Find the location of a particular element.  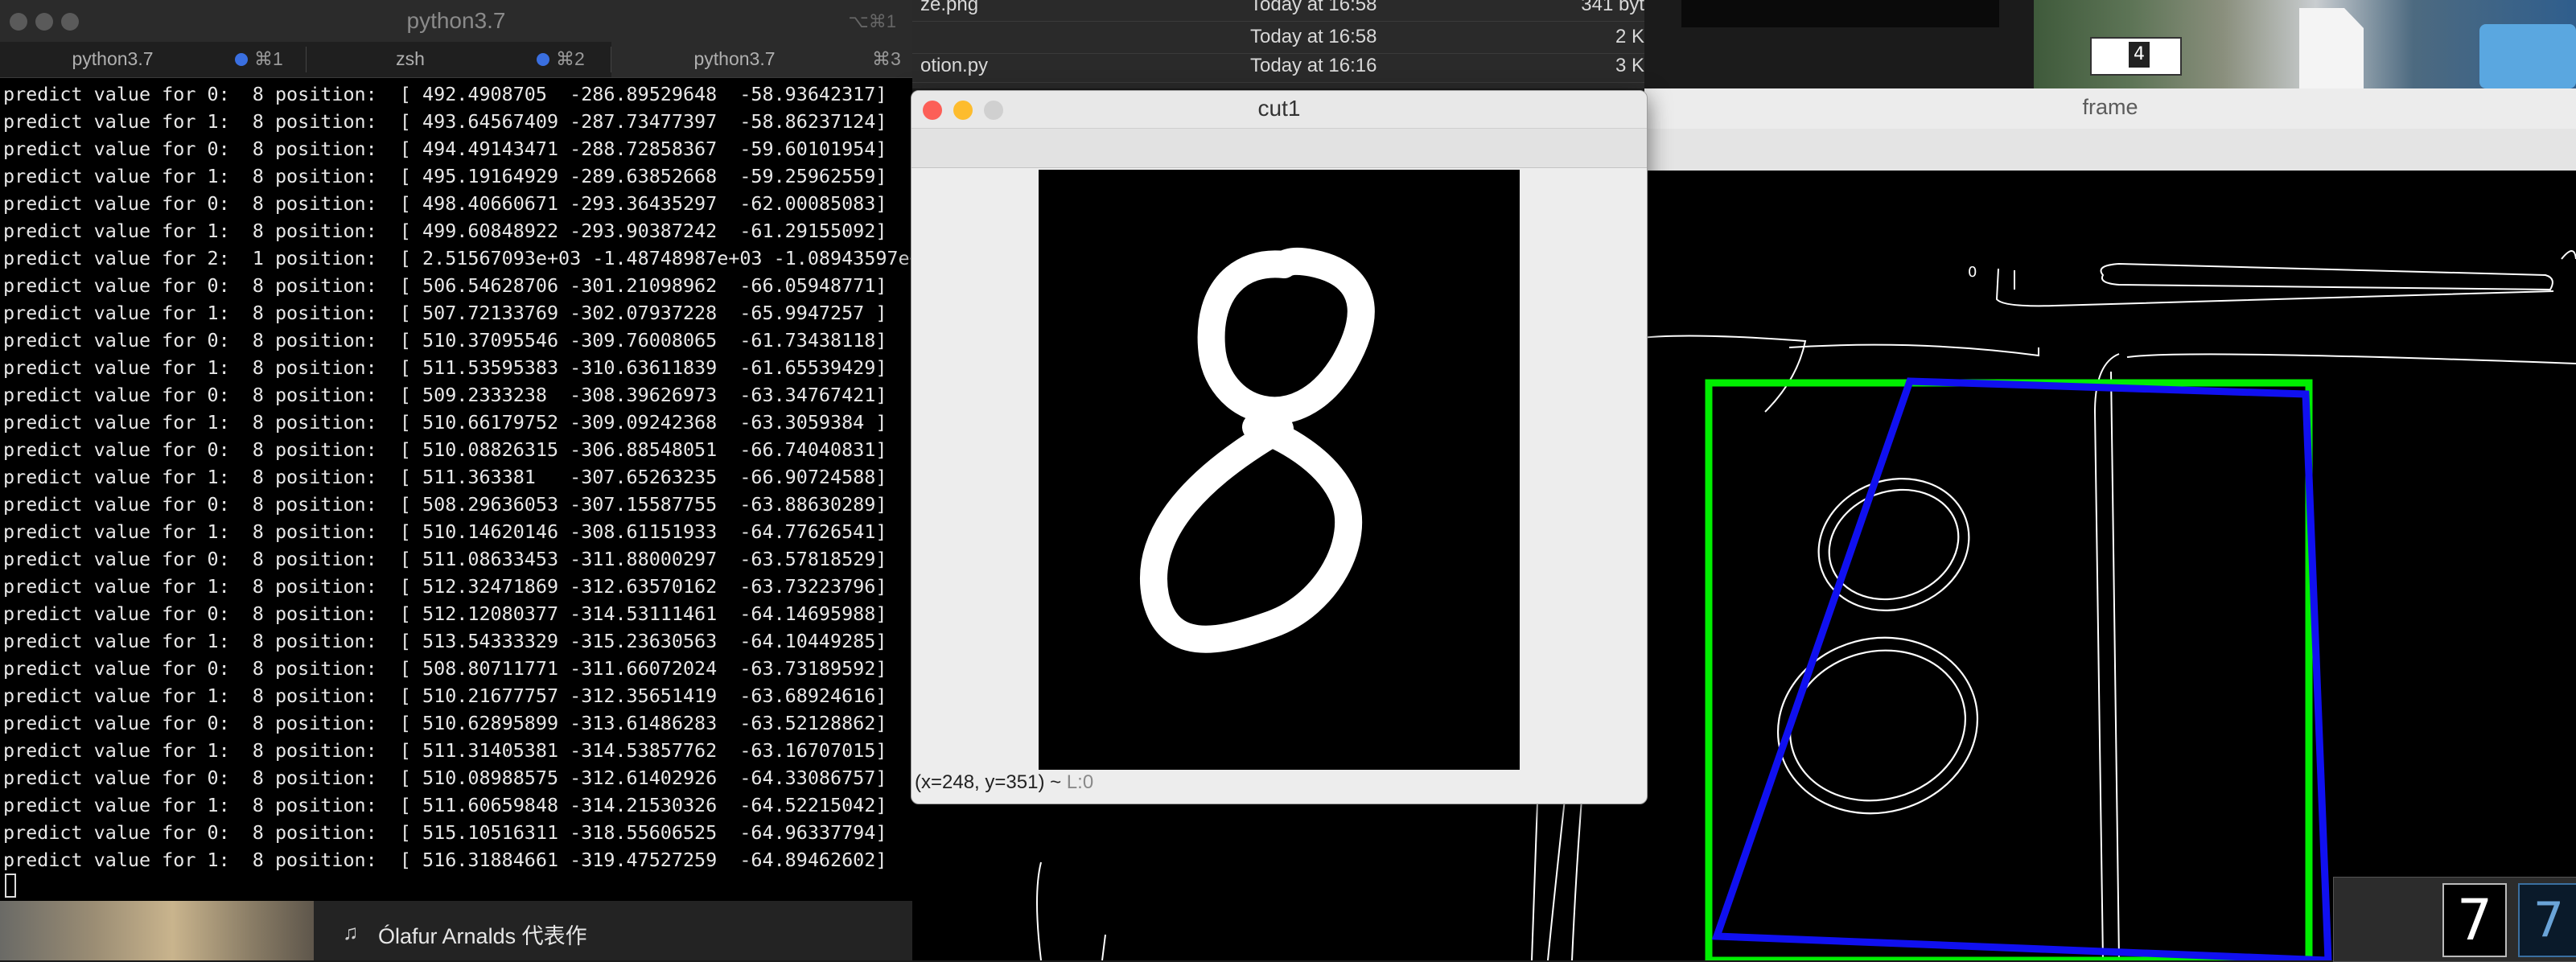

green-detection-box is located at coordinates (2009, 669).